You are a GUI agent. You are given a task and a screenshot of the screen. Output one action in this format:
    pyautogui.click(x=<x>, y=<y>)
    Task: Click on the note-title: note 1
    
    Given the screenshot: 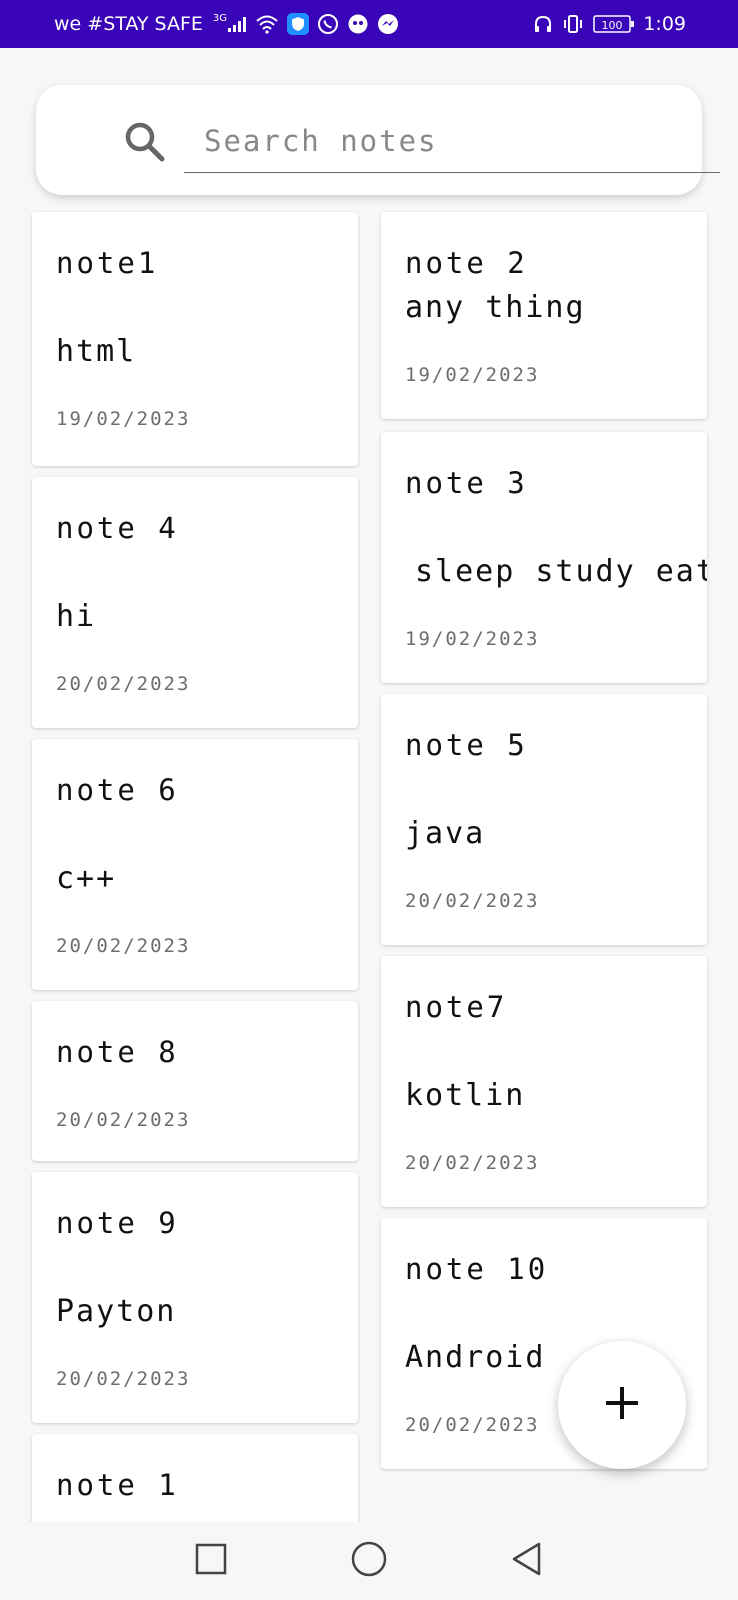 What is the action you would take?
    pyautogui.click(x=117, y=1485)
    